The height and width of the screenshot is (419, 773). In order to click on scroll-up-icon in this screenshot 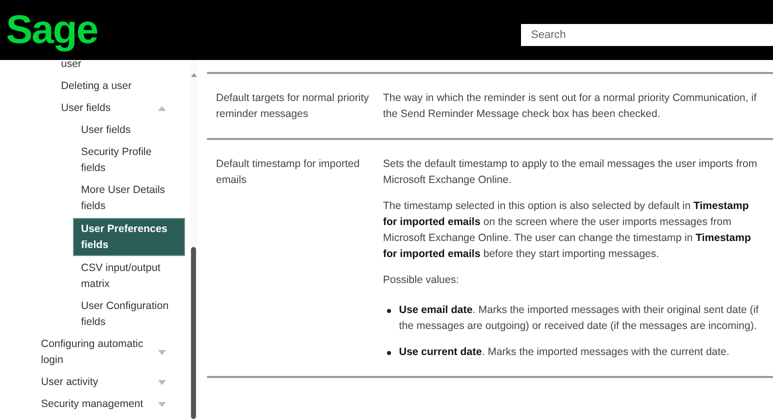, I will do `click(193, 75)`.